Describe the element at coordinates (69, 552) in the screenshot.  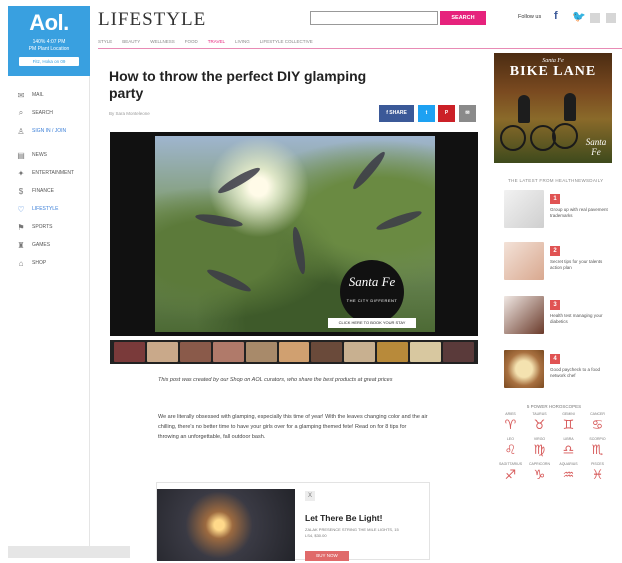
I see `horizontal-scrollbar` at that location.